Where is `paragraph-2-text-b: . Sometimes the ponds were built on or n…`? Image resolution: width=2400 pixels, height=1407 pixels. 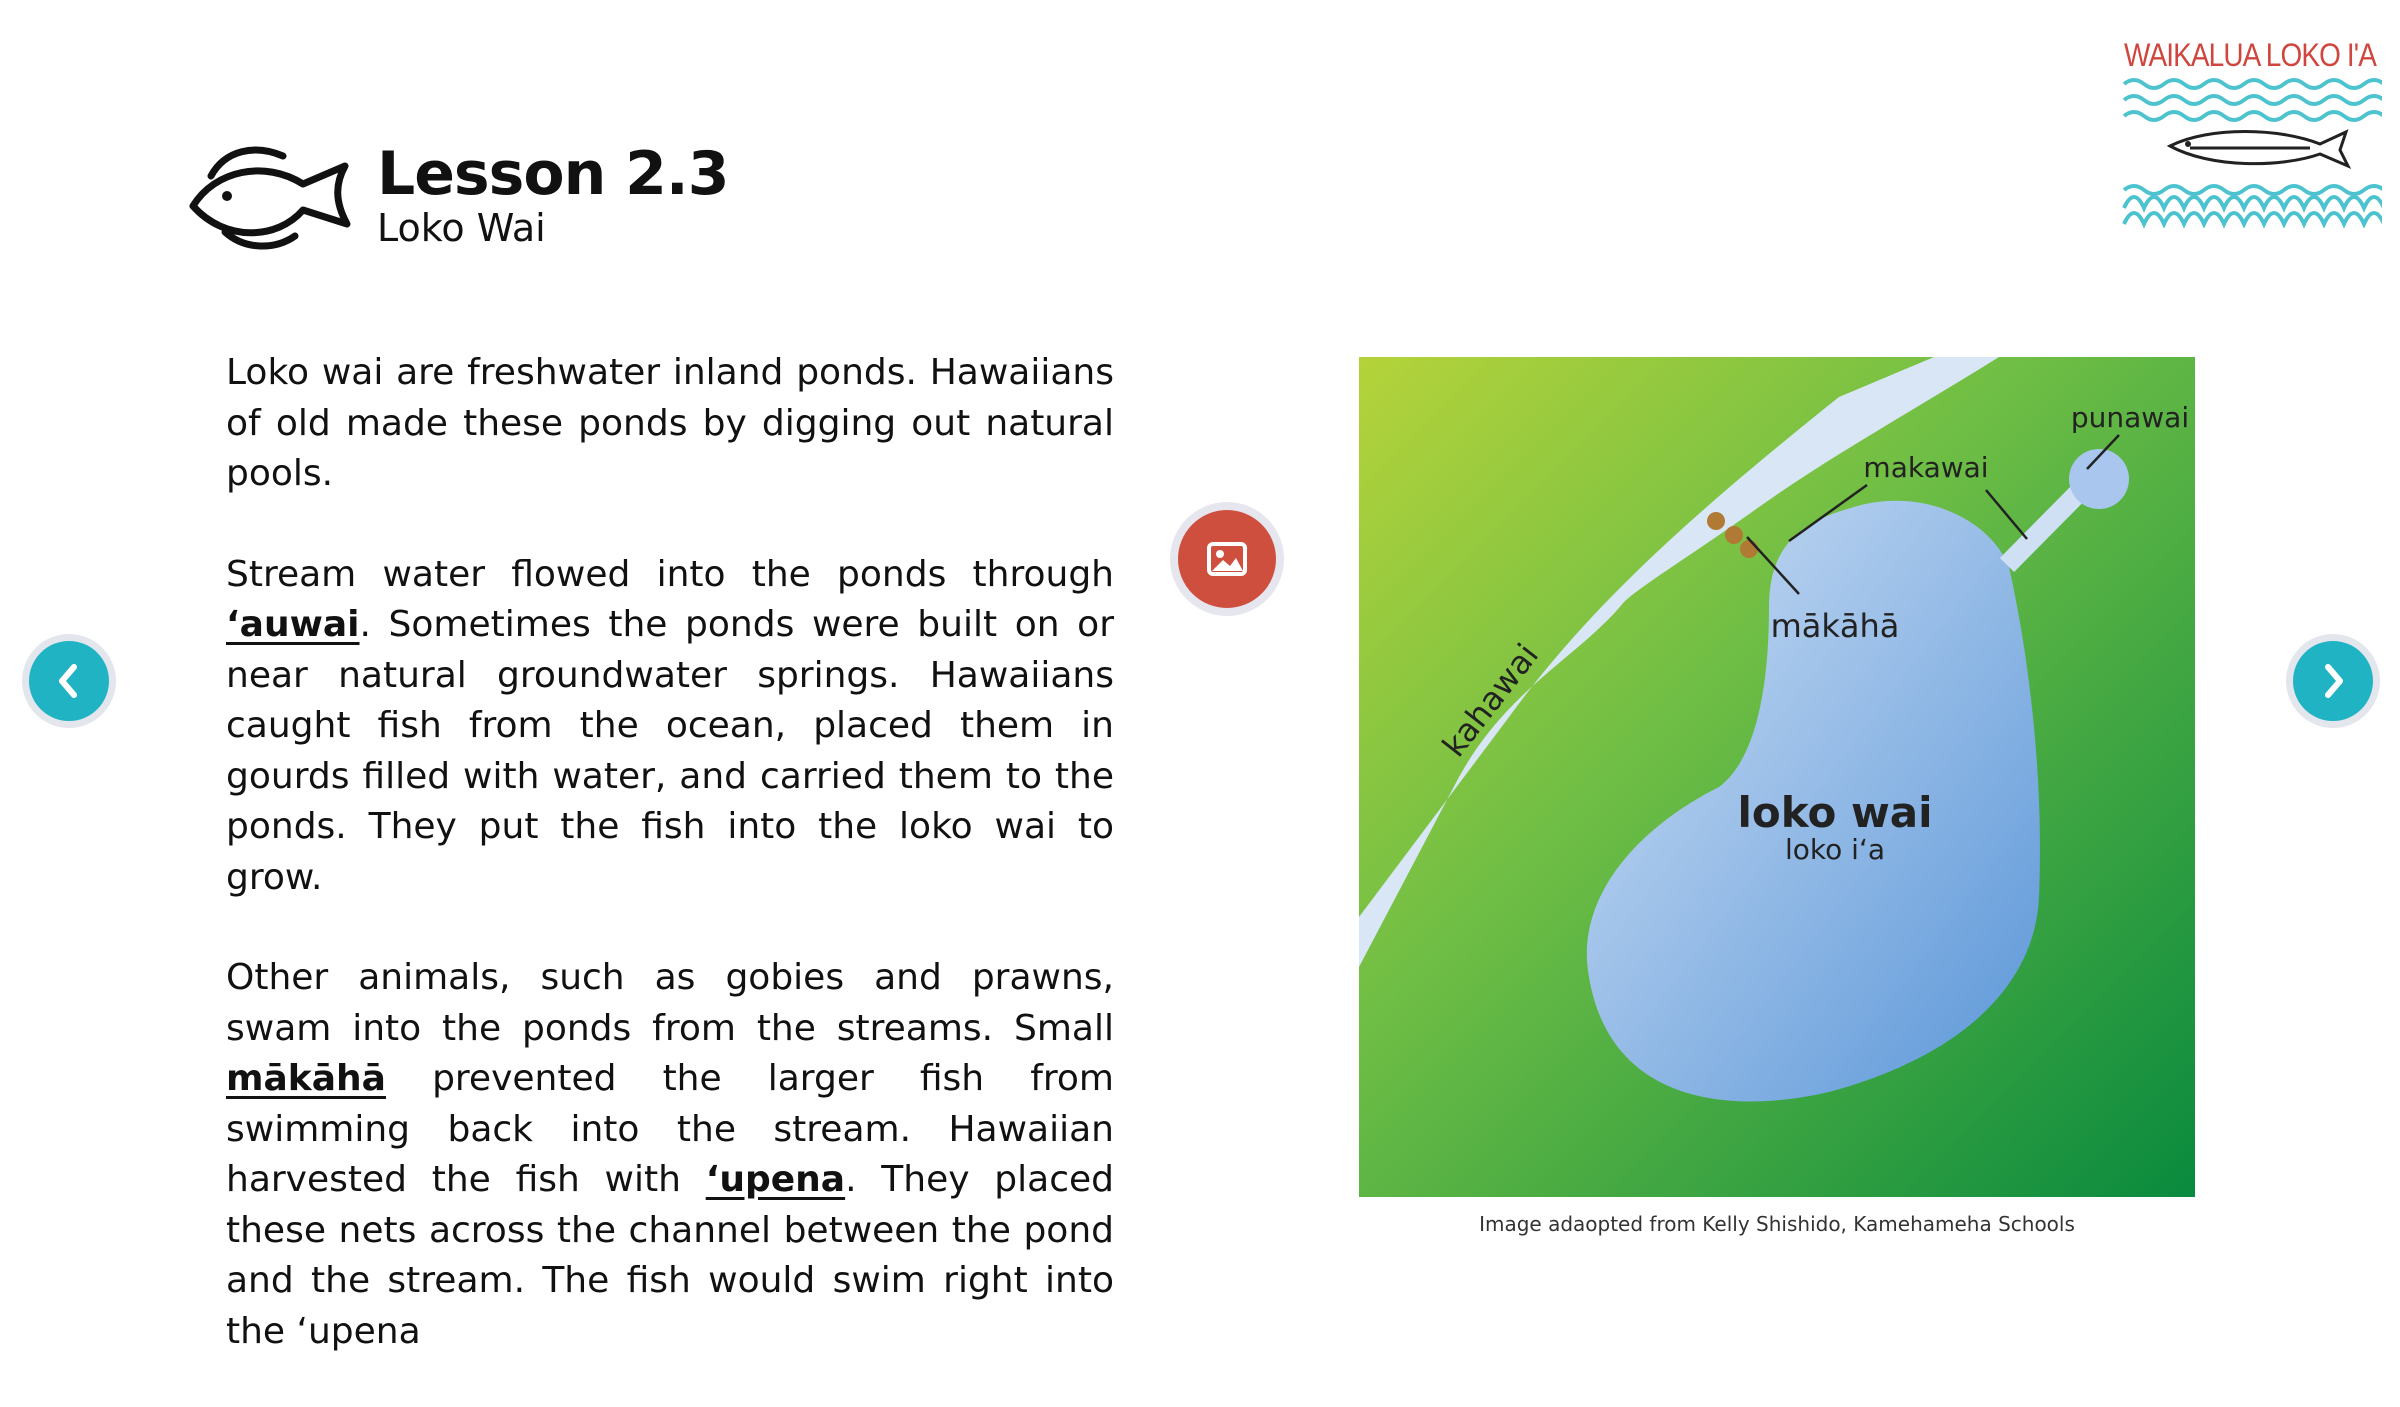
paragraph-2-text-b: . Sometimes the ponds were built on or n… is located at coordinates (670, 751).